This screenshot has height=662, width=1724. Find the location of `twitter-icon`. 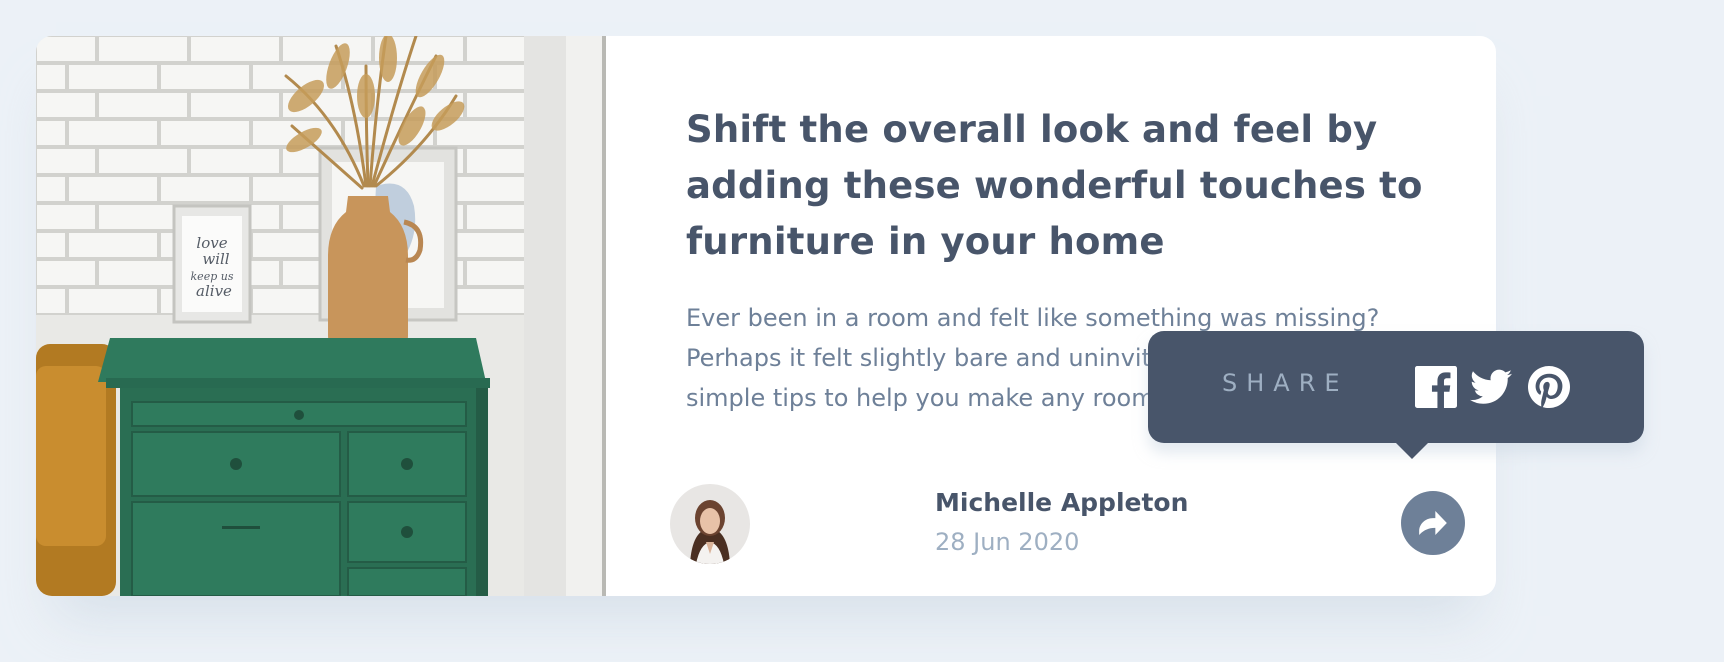

twitter-icon is located at coordinates (1491, 387).